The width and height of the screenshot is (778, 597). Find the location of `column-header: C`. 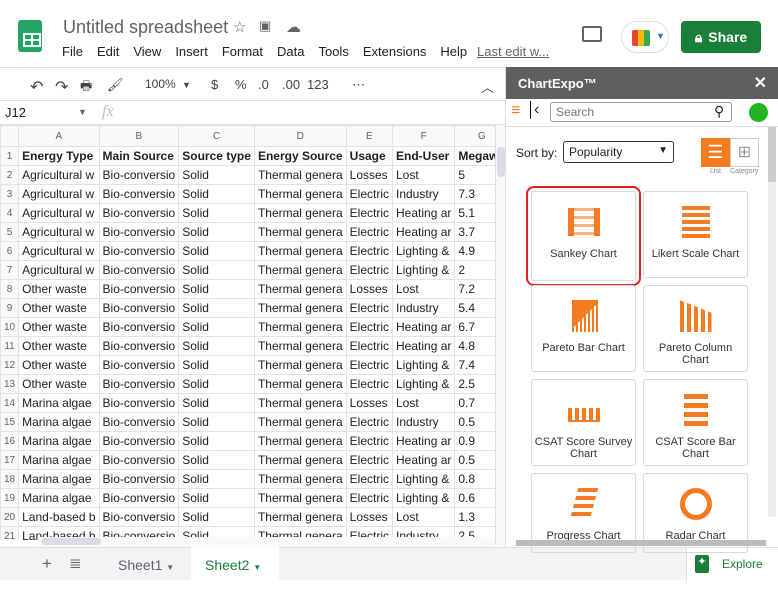

column-header: C is located at coordinates (216, 136).